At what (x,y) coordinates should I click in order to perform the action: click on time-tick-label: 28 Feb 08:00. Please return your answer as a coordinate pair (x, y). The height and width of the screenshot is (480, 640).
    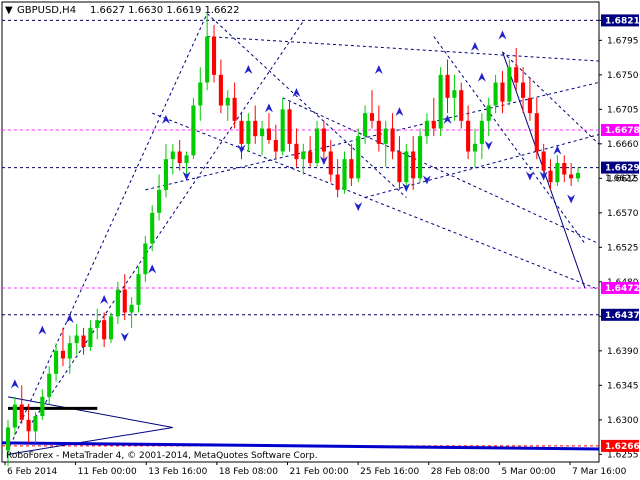
    Looking at the image, I should click on (460, 472).